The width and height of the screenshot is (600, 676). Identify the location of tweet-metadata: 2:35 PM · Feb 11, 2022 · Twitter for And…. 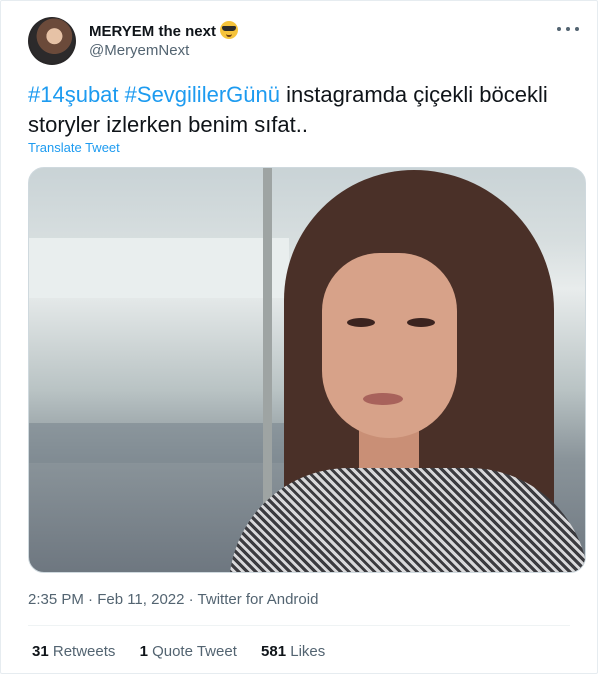
(173, 599).